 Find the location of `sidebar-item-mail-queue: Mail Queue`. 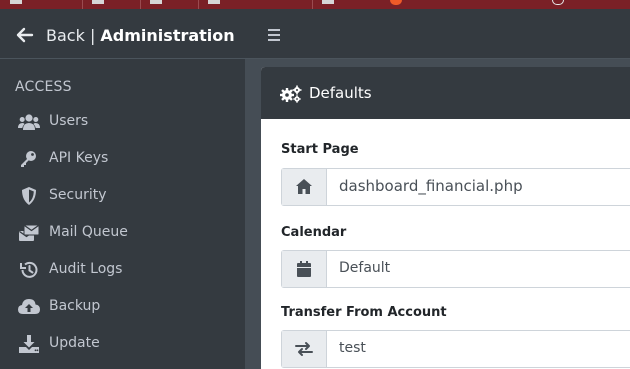

sidebar-item-mail-queue: Mail Queue is located at coordinates (122, 233).